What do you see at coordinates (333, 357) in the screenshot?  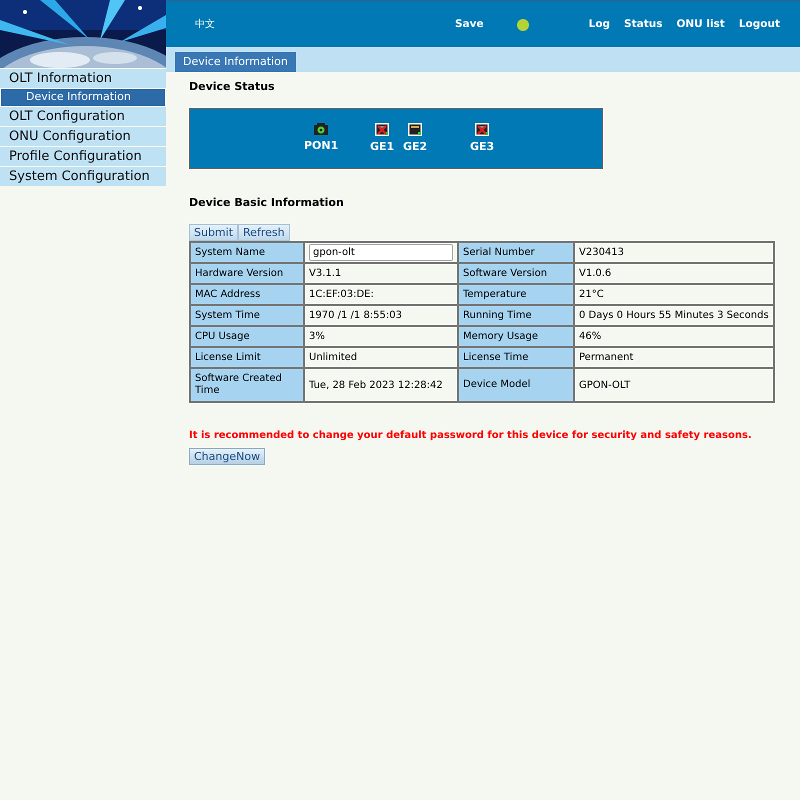 I see `field-value: Unlimited` at bounding box center [333, 357].